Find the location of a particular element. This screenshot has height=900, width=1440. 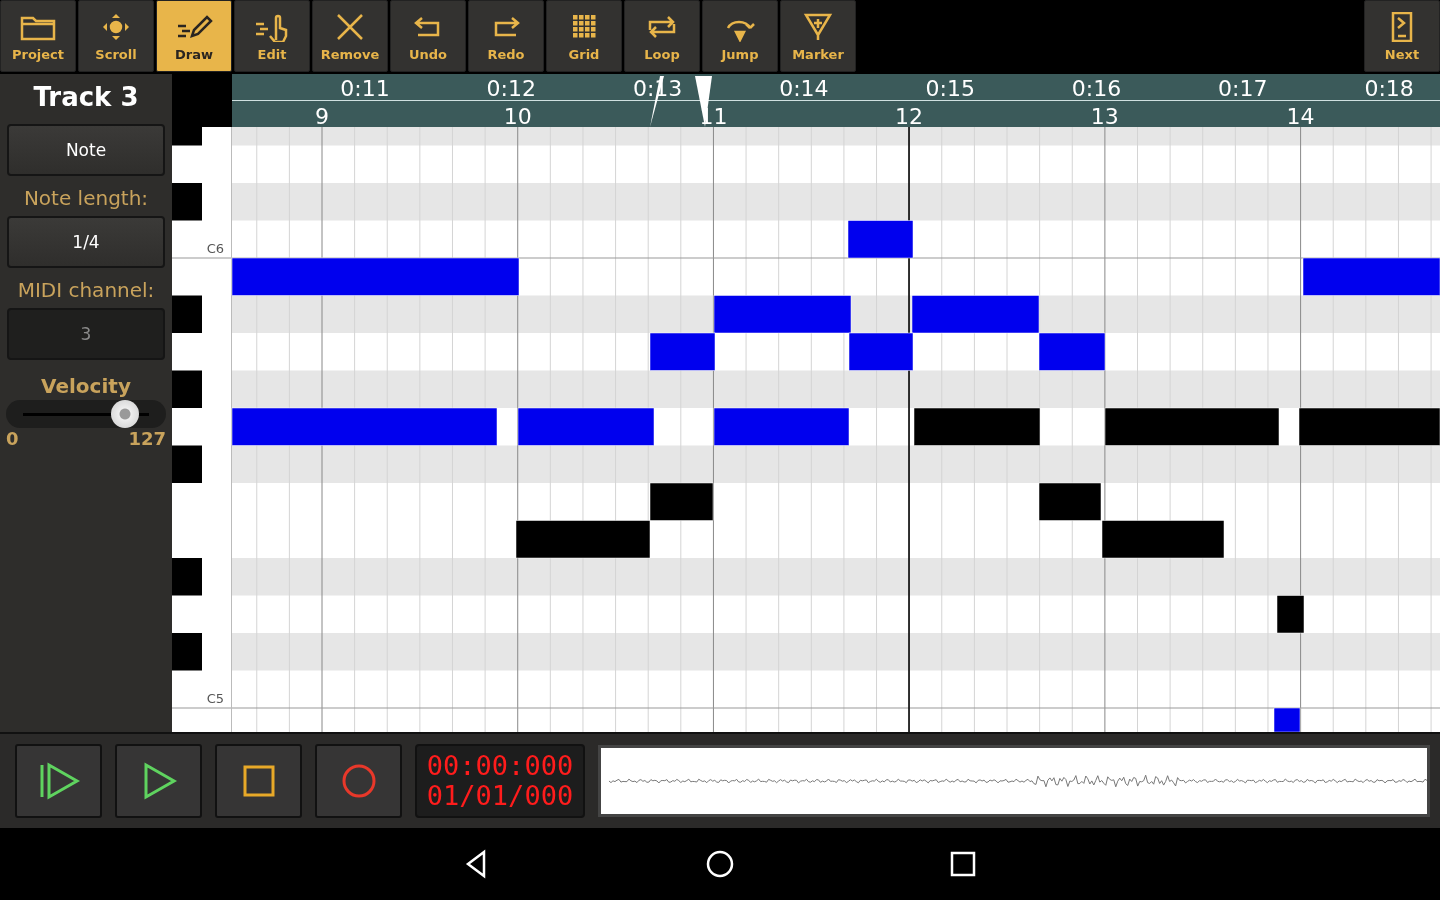

tool-button: Loop is located at coordinates (662, 36).